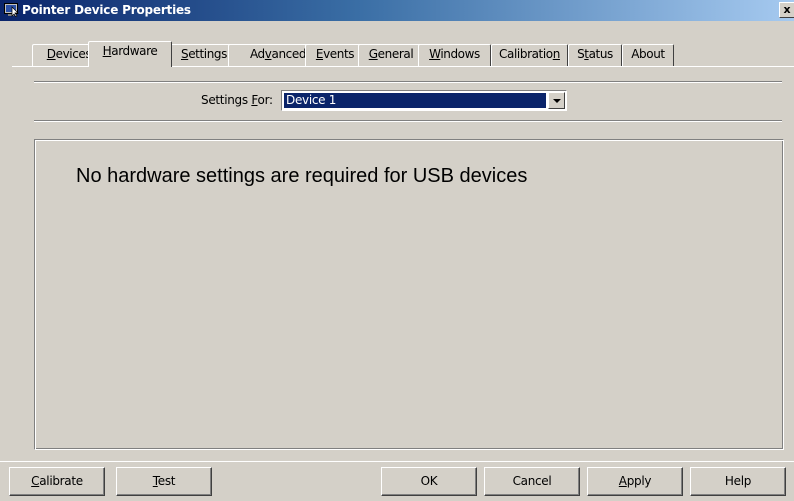  I want to click on help-button: Help, so click(738, 481).